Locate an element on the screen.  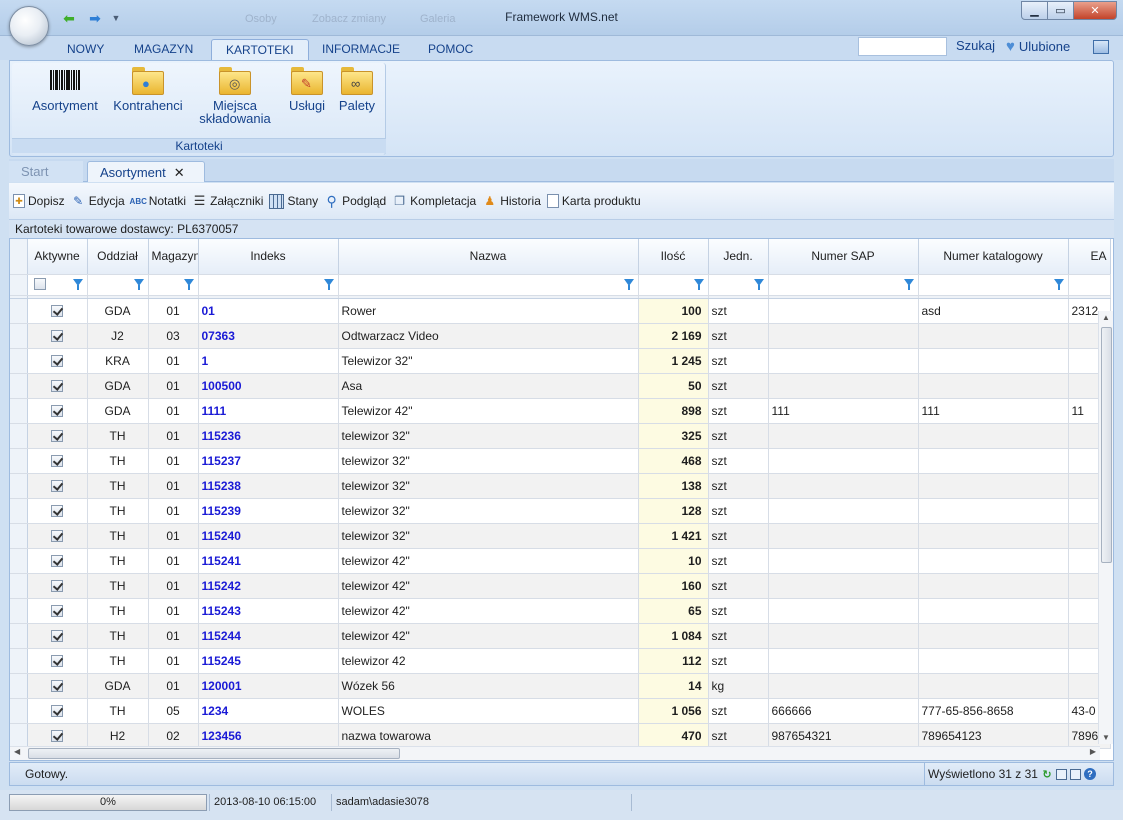
zalaczniki-button: ☰ Załączniki is located at coordinates (228, 201).